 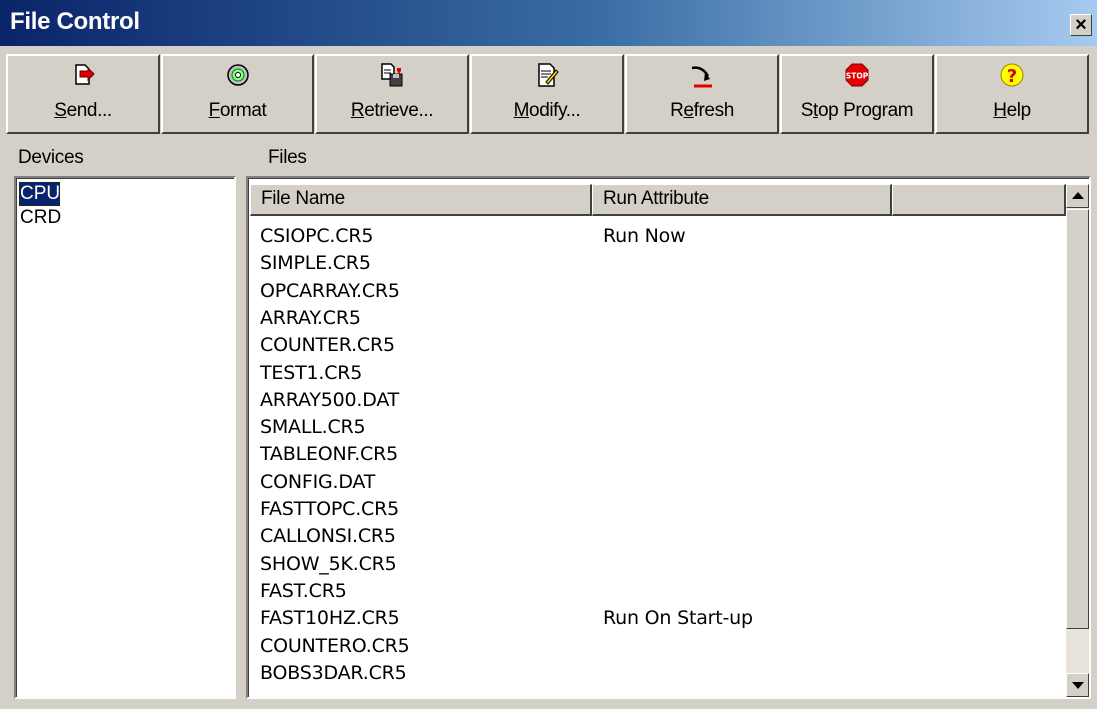 I want to click on file-name-cell: COUNTERO.CR5, so click(x=335, y=645).